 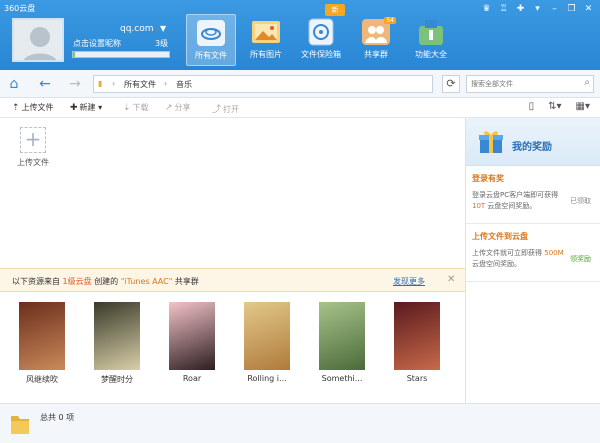 What do you see at coordinates (580, 259) in the screenshot?
I see `claim-reward-link: 领奖励` at bounding box center [580, 259].